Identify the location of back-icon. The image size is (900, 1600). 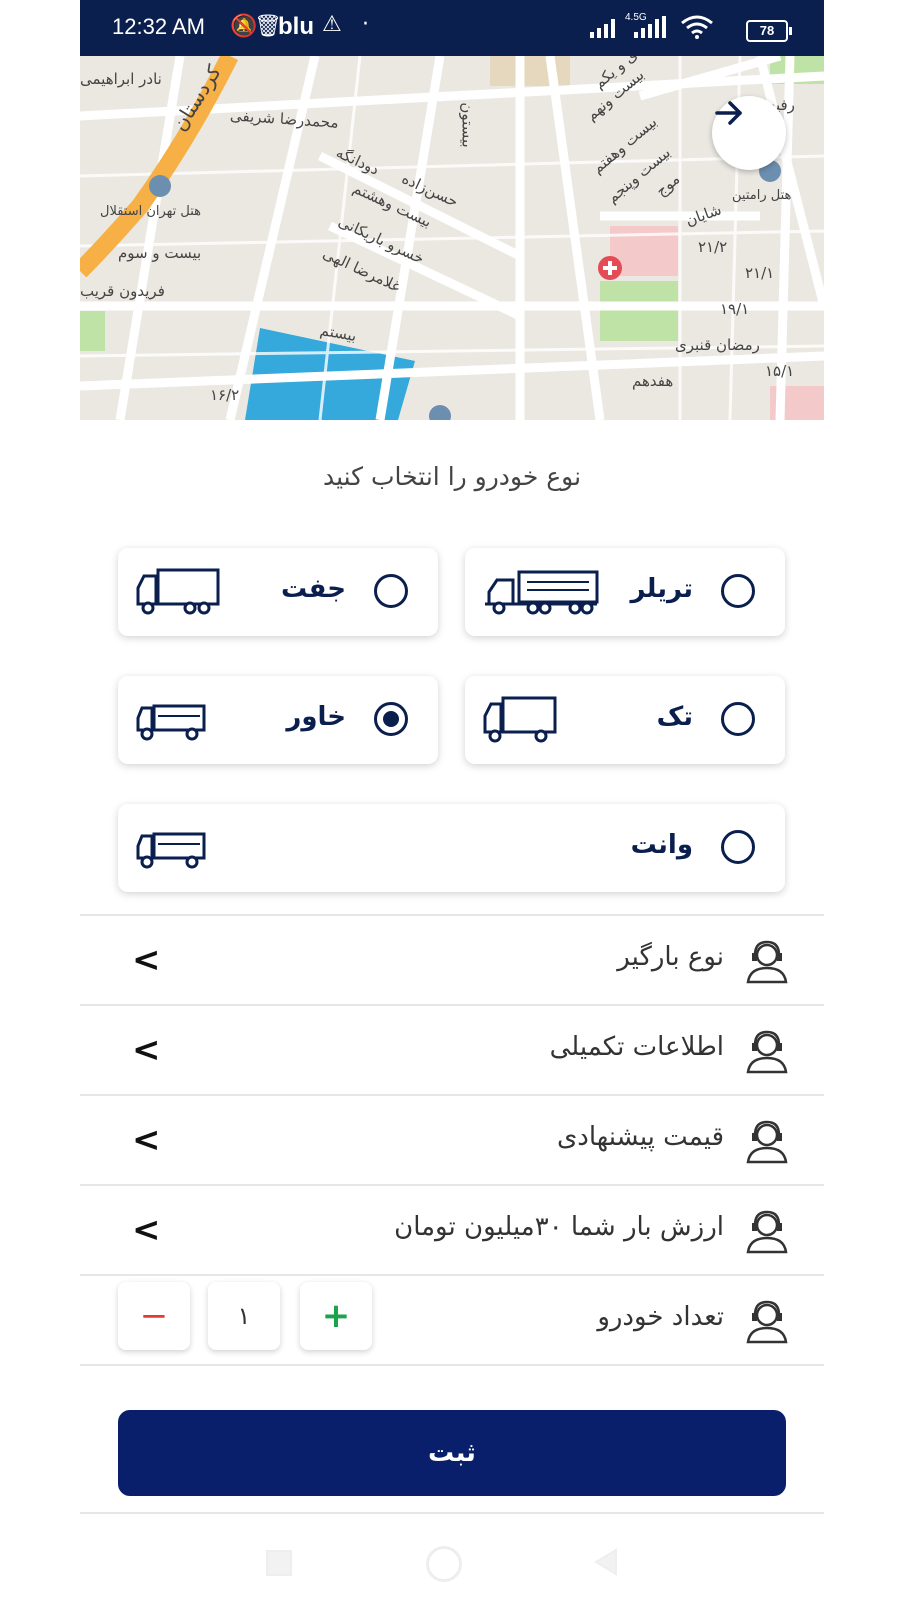
(606, 1562).